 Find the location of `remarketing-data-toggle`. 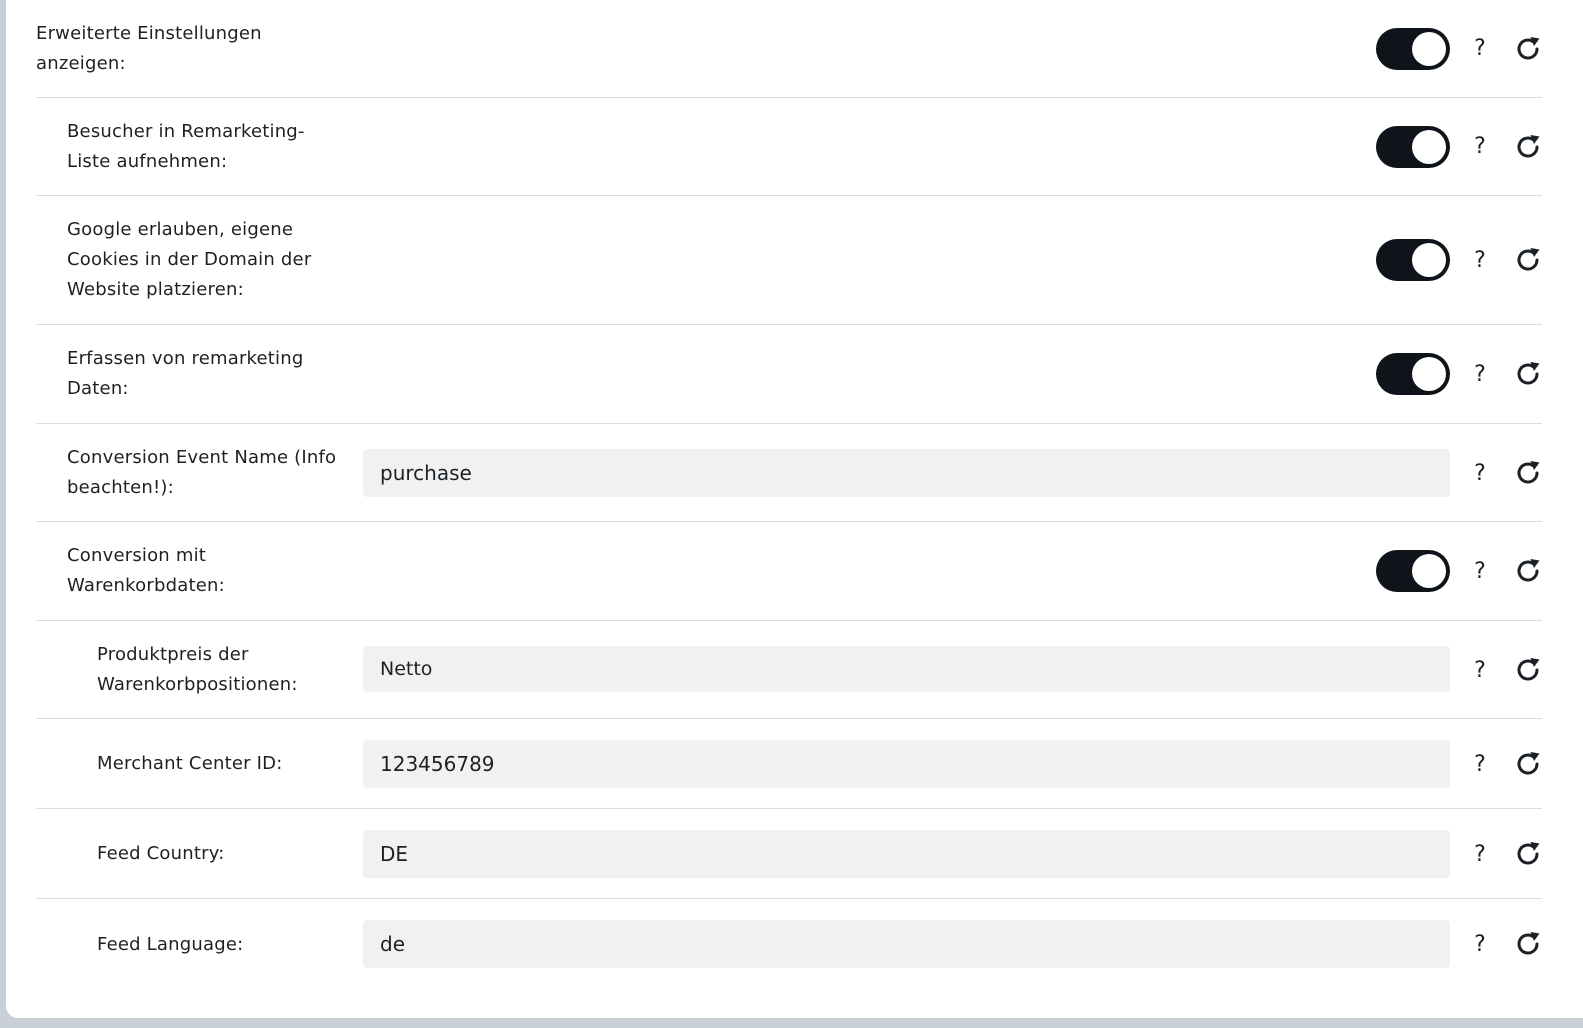

remarketing-data-toggle is located at coordinates (1413, 374).